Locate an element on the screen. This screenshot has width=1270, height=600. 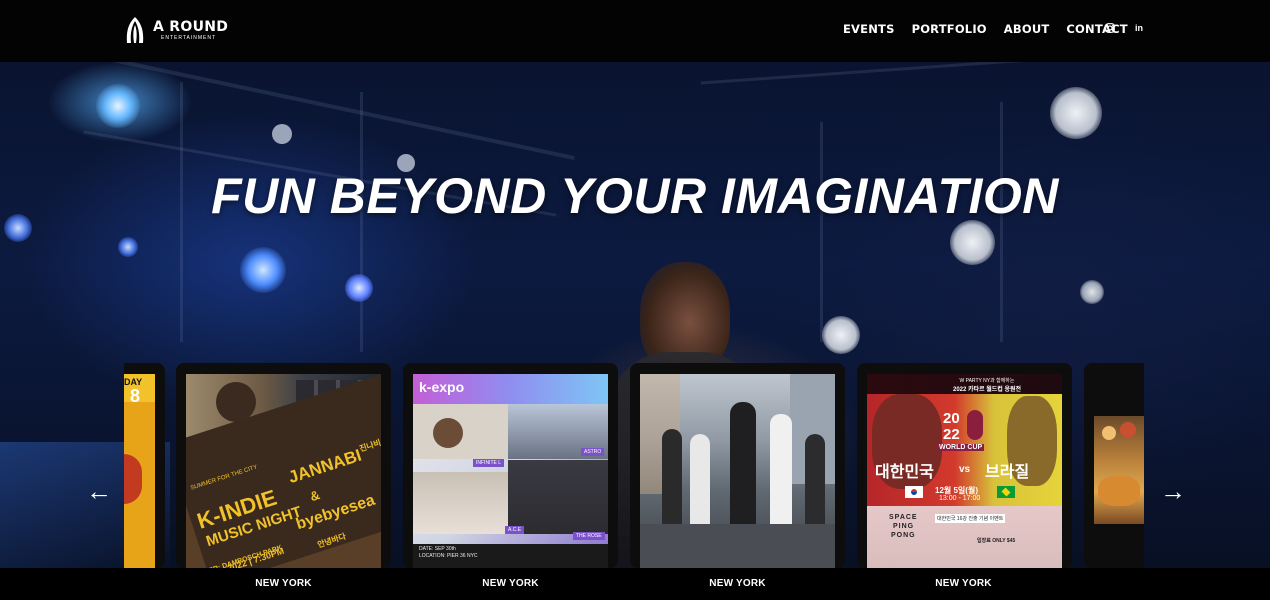
poster-artist-1: INFINITE L is located at coordinates (489, 463).